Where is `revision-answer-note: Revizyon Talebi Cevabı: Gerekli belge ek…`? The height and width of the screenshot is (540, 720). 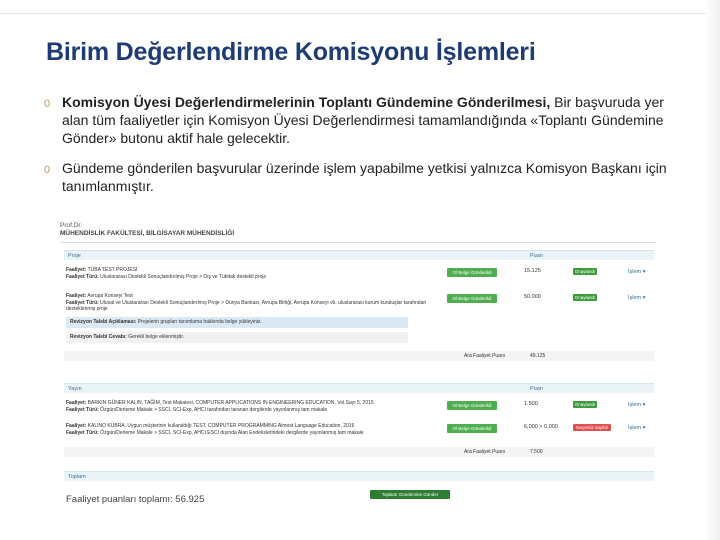 revision-answer-note: Revizyon Talebi Cevabı: Gerekli belge ek… is located at coordinates (237, 337).